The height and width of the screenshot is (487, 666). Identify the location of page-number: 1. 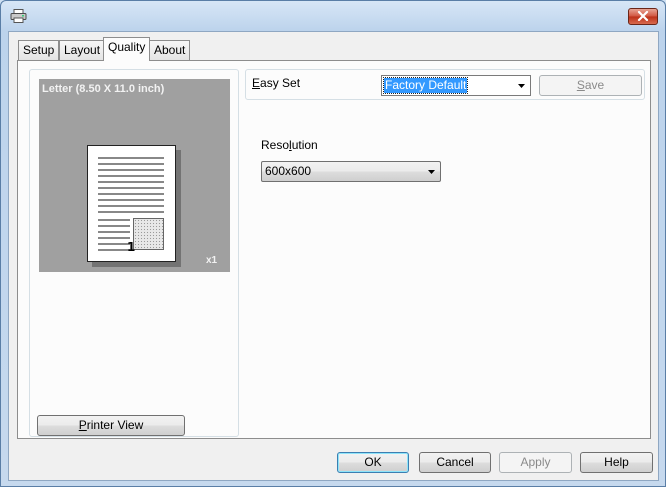
(131, 247).